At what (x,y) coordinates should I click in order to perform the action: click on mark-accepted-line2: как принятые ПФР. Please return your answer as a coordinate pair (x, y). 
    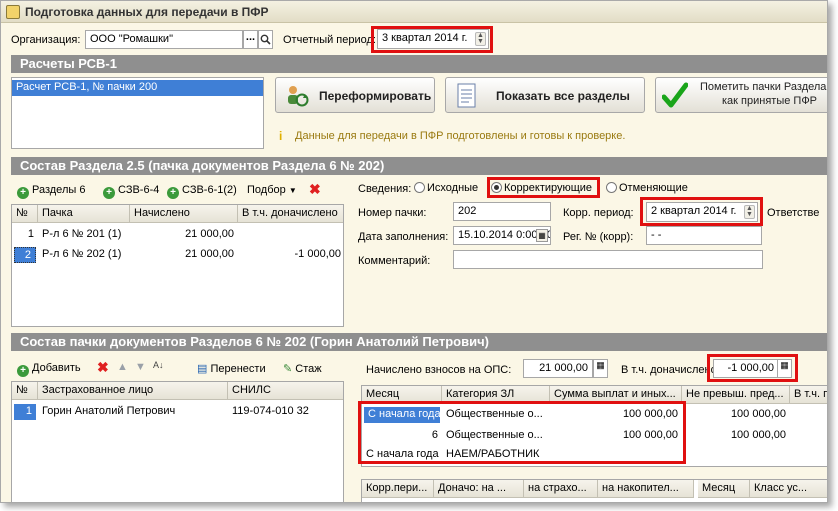
    Looking at the image, I should click on (770, 101).